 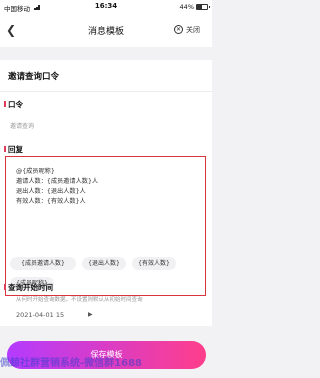 I want to click on status-bar: 中国移动 16:34 44%, so click(x=106, y=6).